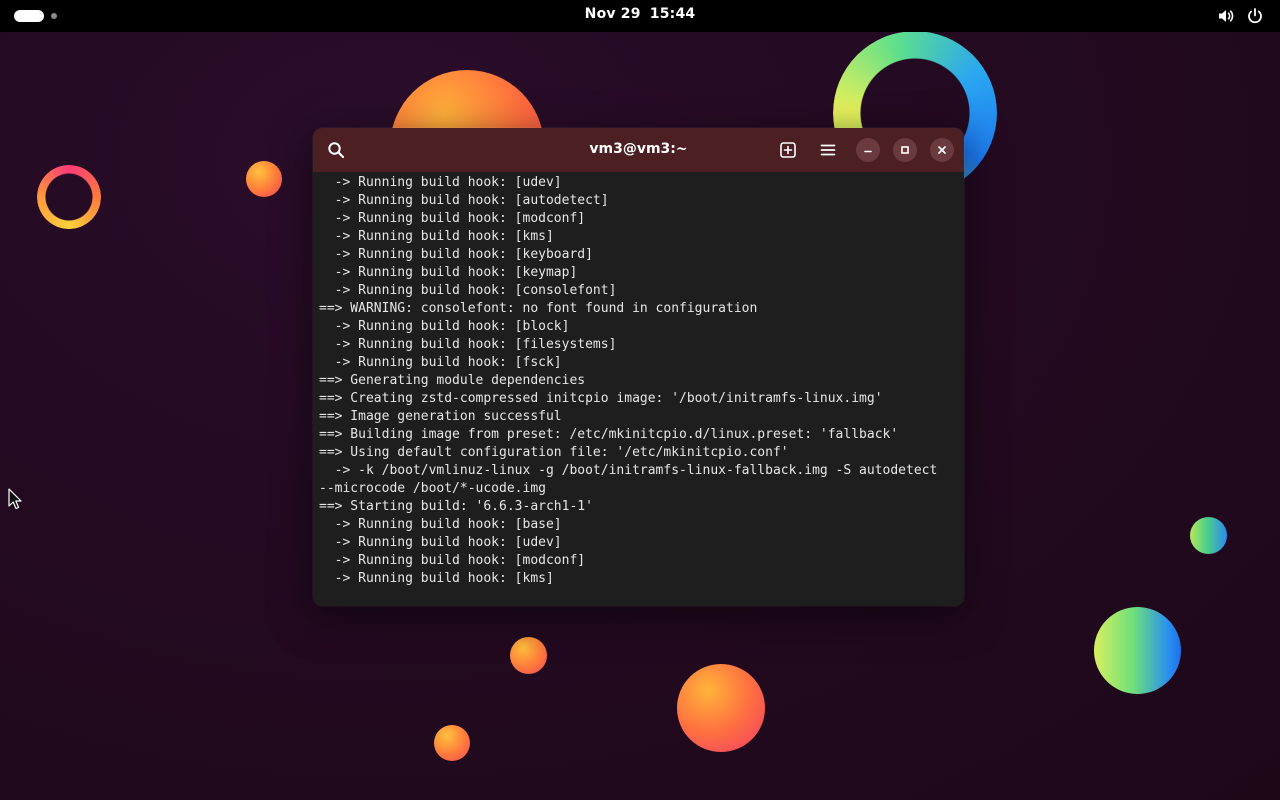 Image resolution: width=1280 pixels, height=800 pixels. I want to click on terminal-line: -> Running build hook: [keymap], so click(448, 272).